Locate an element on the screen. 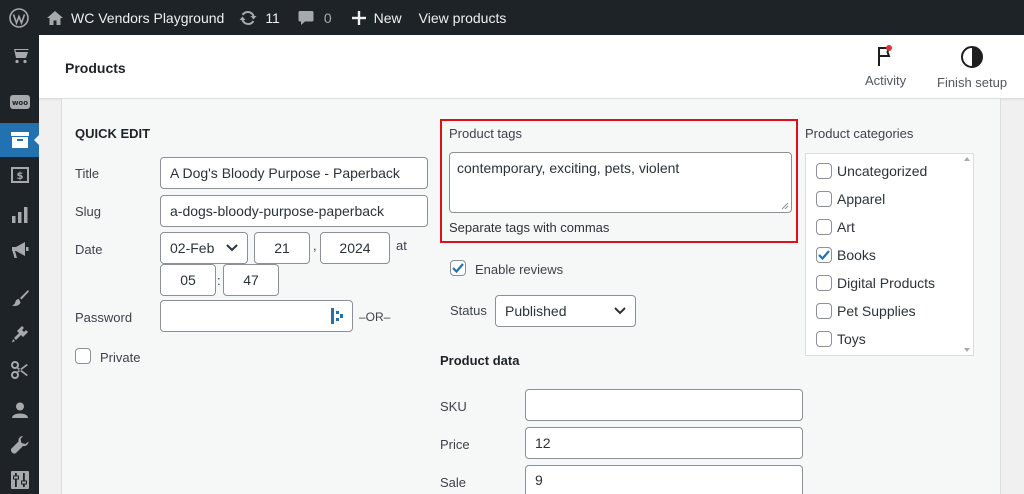  sidebar-item-settings is located at coordinates (19, 478).